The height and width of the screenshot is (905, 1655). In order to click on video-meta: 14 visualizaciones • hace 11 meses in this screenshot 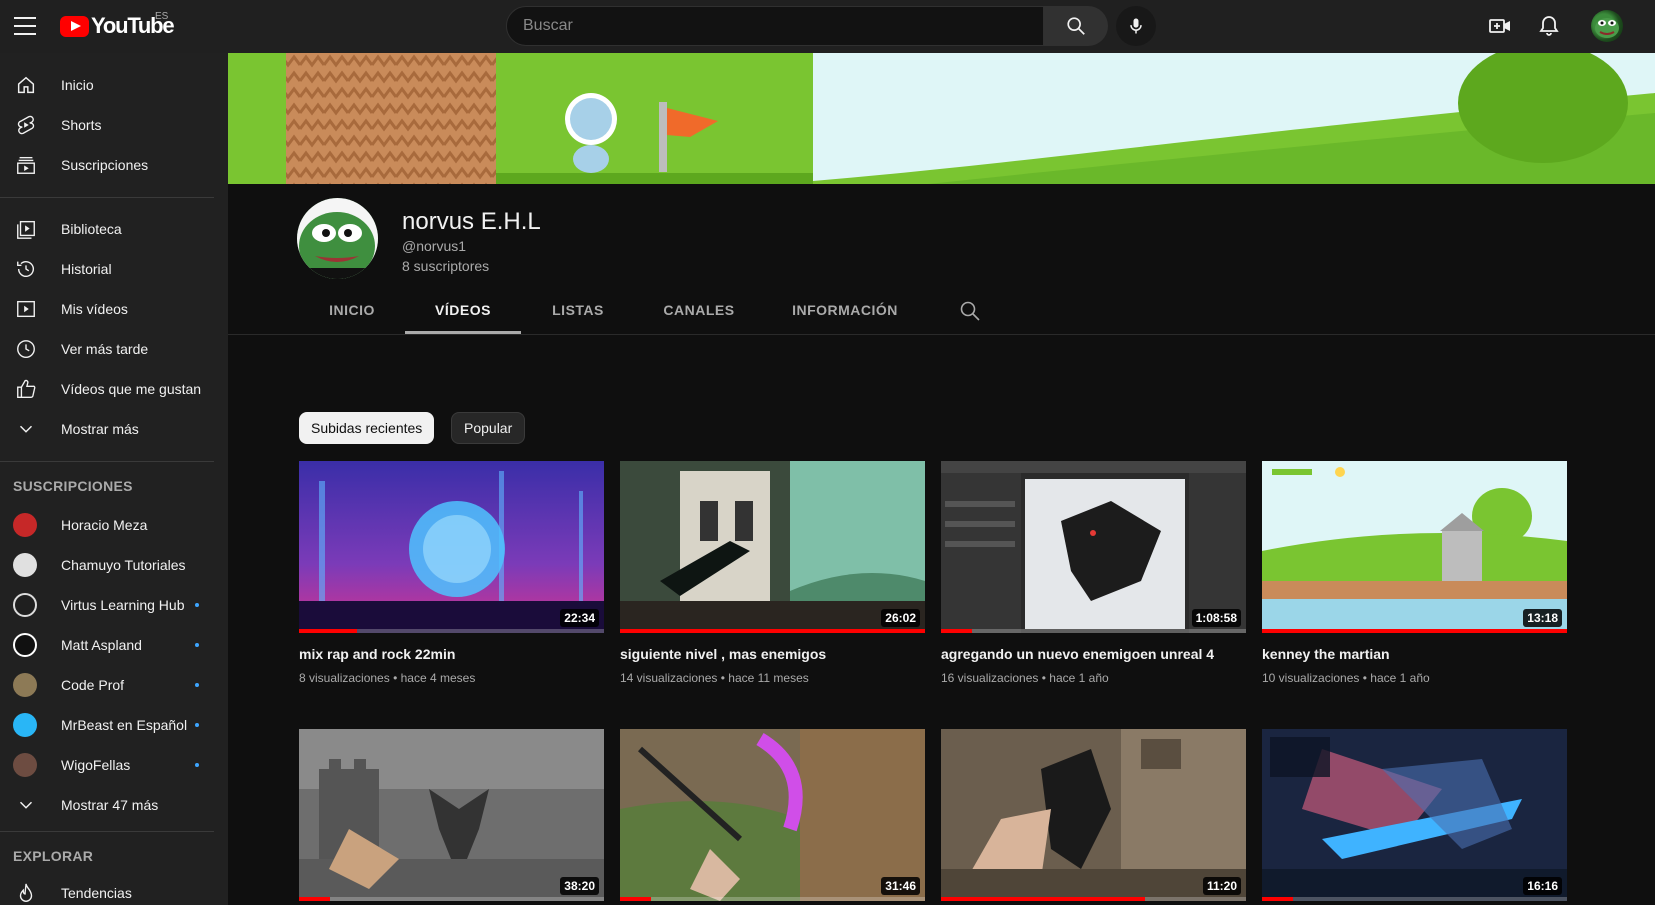, I will do `click(772, 678)`.